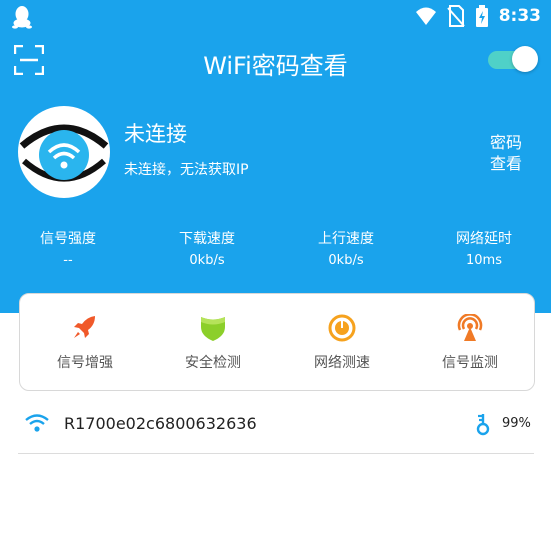 The image size is (551, 559). I want to click on status-bar: 8:33, so click(275, 17).